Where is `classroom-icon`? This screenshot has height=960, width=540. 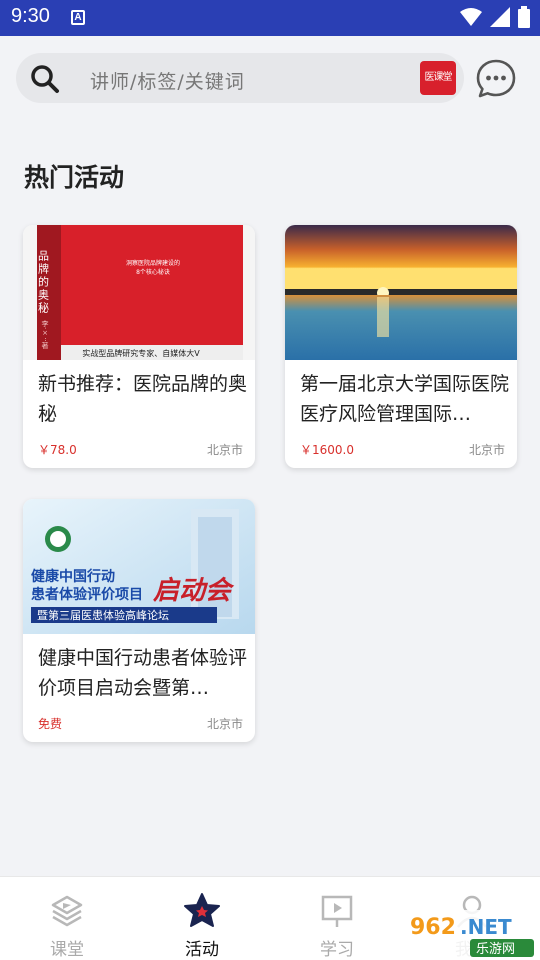 classroom-icon is located at coordinates (67, 911).